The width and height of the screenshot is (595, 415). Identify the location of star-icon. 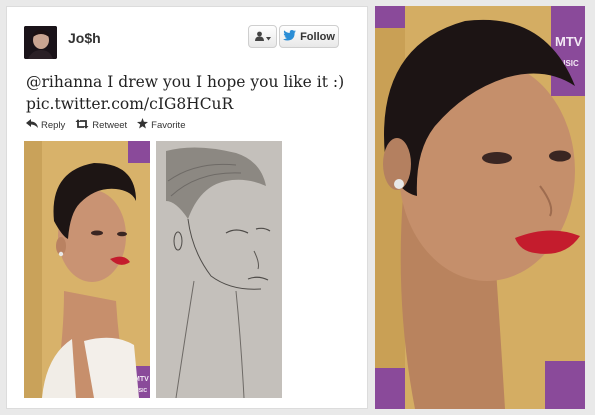
(143, 125).